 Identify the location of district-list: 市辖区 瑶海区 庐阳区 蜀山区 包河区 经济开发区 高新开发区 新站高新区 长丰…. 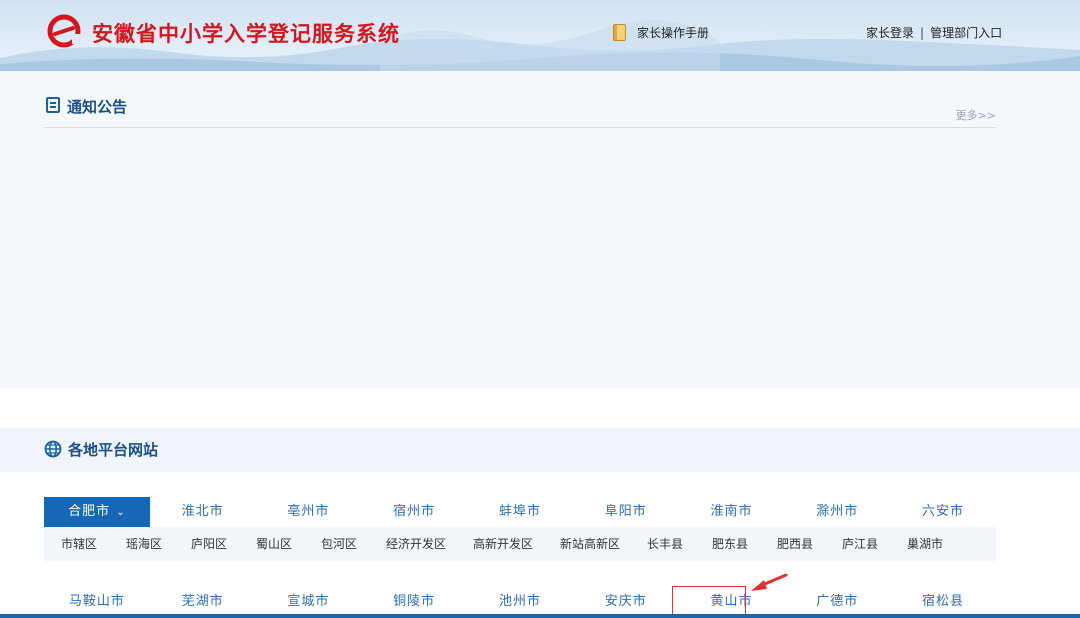
(520, 544).